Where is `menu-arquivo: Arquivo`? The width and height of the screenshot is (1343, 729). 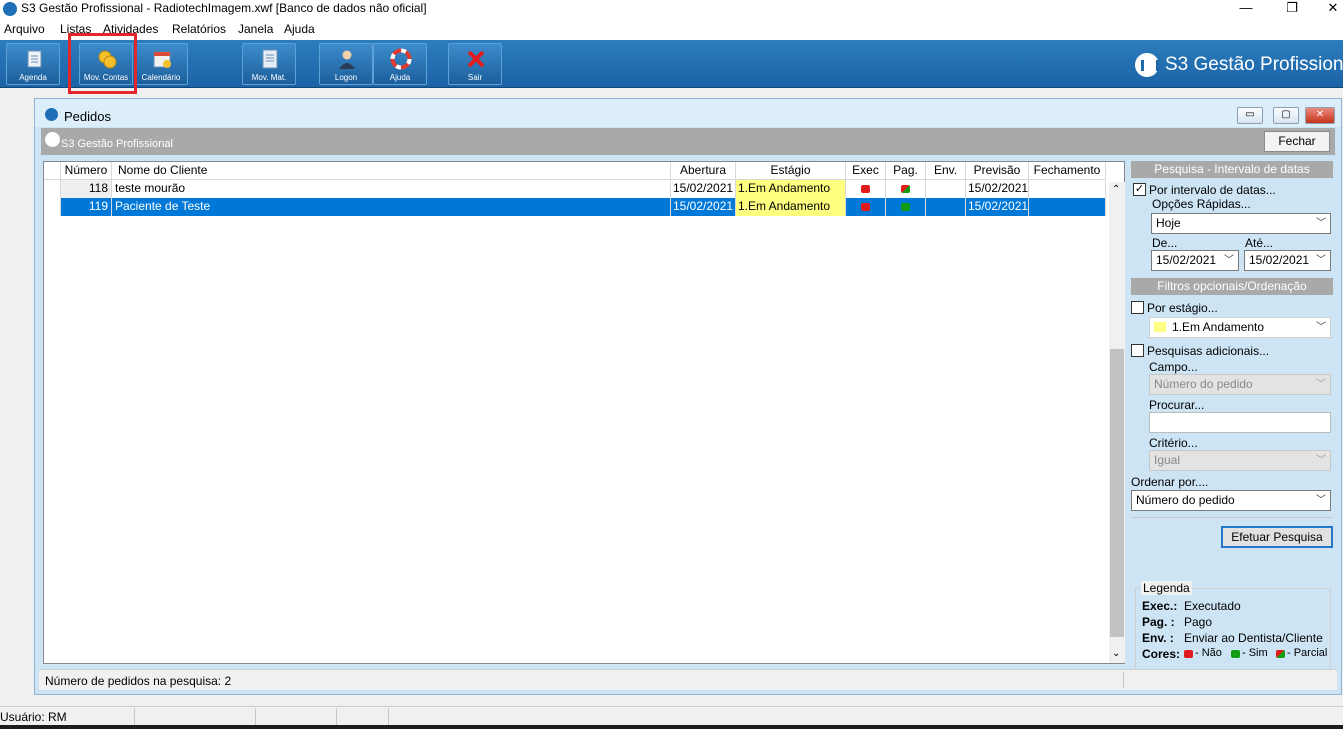
menu-arquivo: Arquivo is located at coordinates (24, 29).